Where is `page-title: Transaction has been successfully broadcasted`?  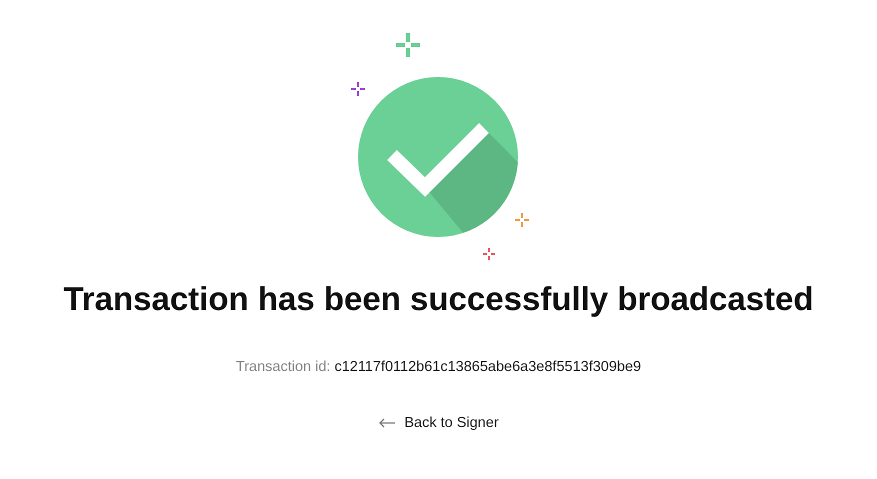 page-title: Transaction has been successfully broadcasted is located at coordinates (438, 299).